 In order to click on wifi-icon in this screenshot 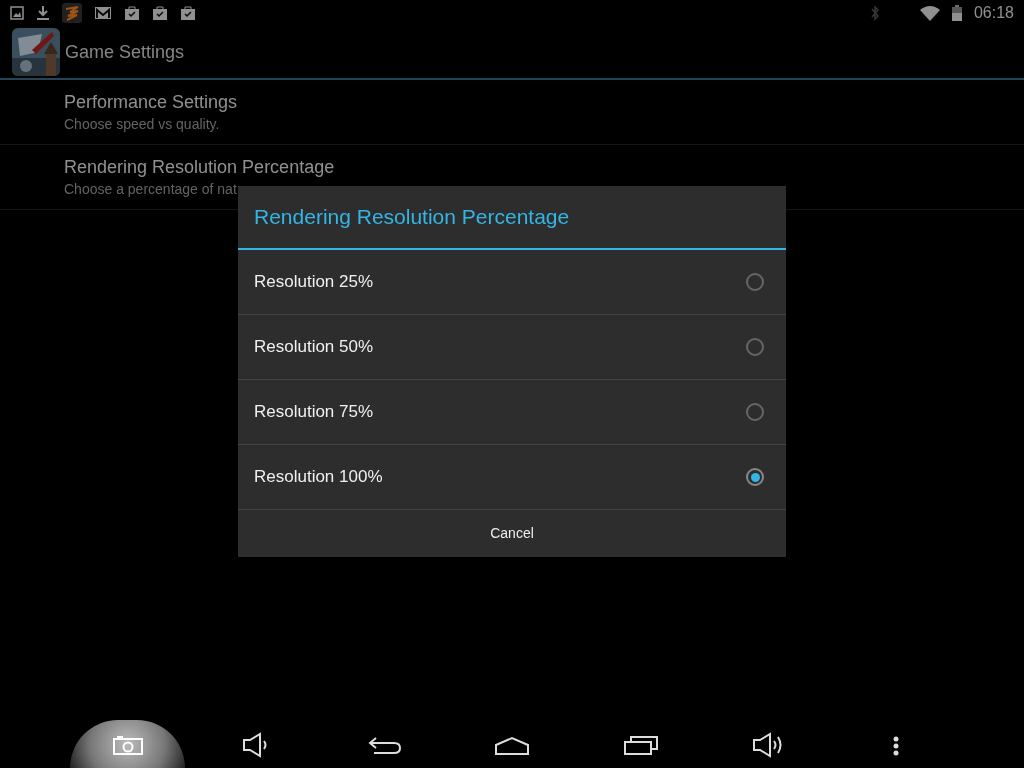, I will do `click(929, 13)`.